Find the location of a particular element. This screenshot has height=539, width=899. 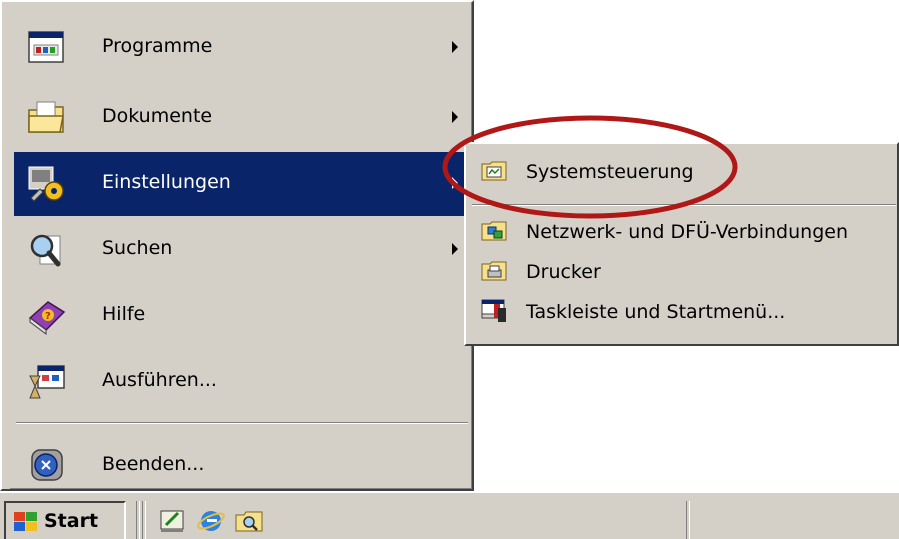

menu-item-label: Programme is located at coordinates (157, 46).